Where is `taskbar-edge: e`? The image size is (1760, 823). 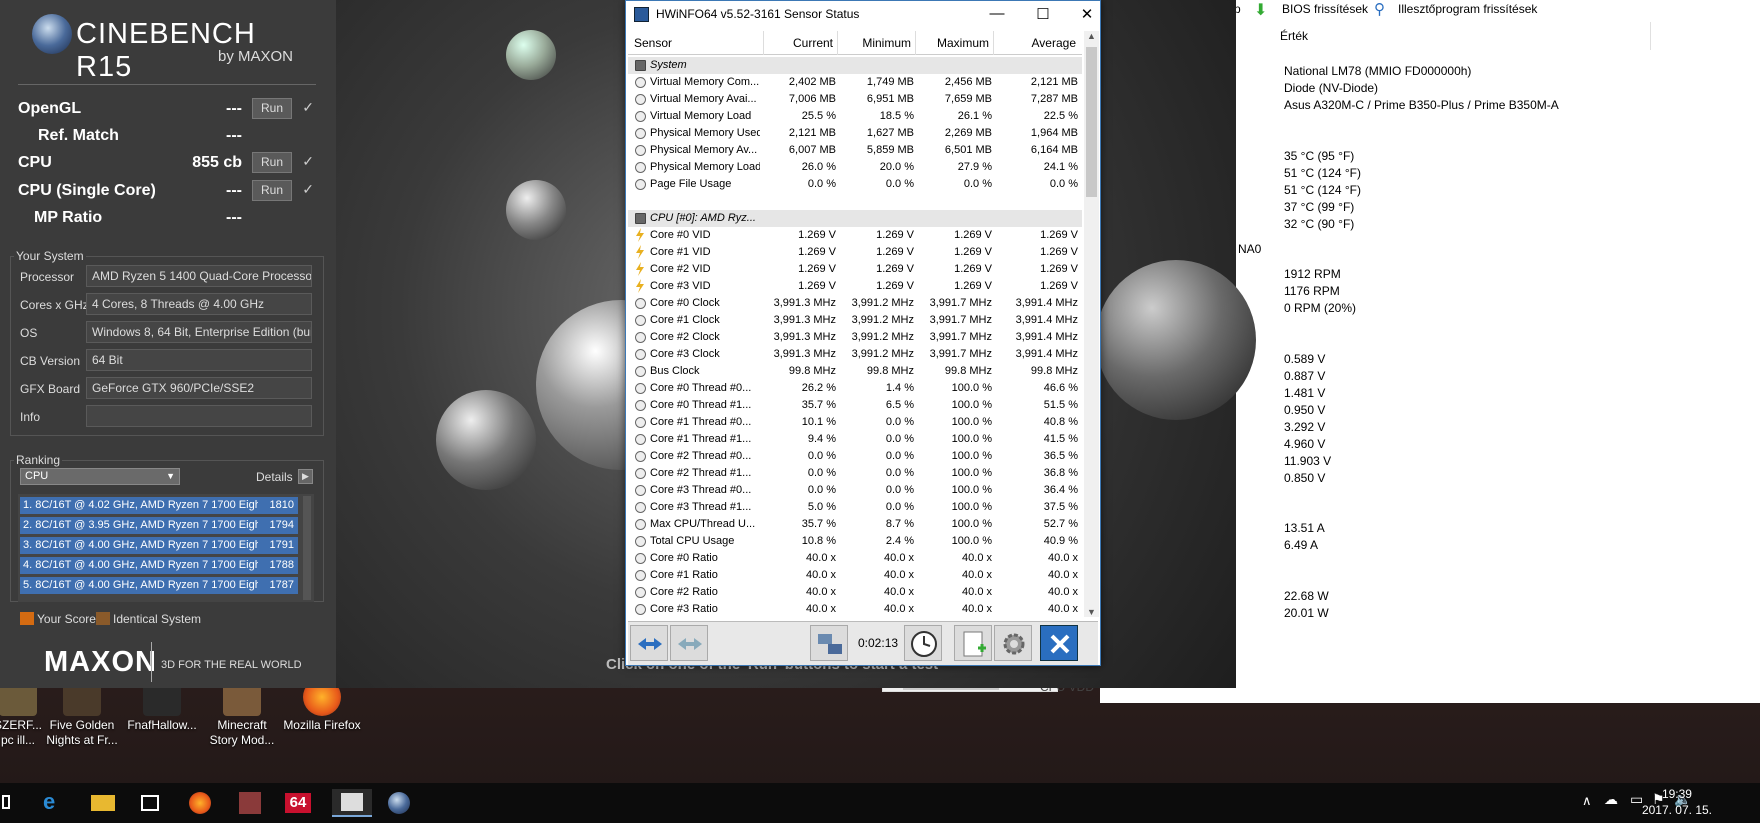 taskbar-edge: e is located at coordinates (53, 803).